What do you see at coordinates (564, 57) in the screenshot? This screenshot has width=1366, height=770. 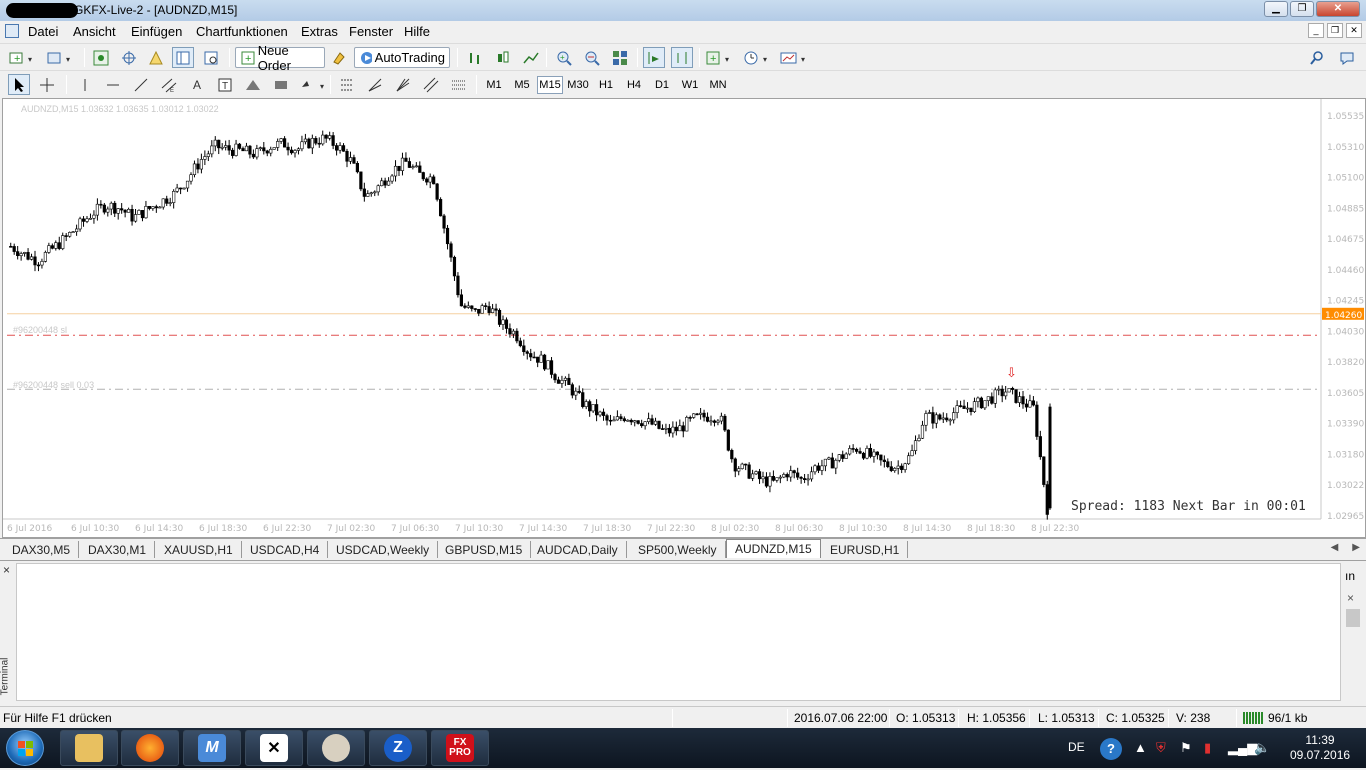 I see `zoom-in-icon: +` at bounding box center [564, 57].